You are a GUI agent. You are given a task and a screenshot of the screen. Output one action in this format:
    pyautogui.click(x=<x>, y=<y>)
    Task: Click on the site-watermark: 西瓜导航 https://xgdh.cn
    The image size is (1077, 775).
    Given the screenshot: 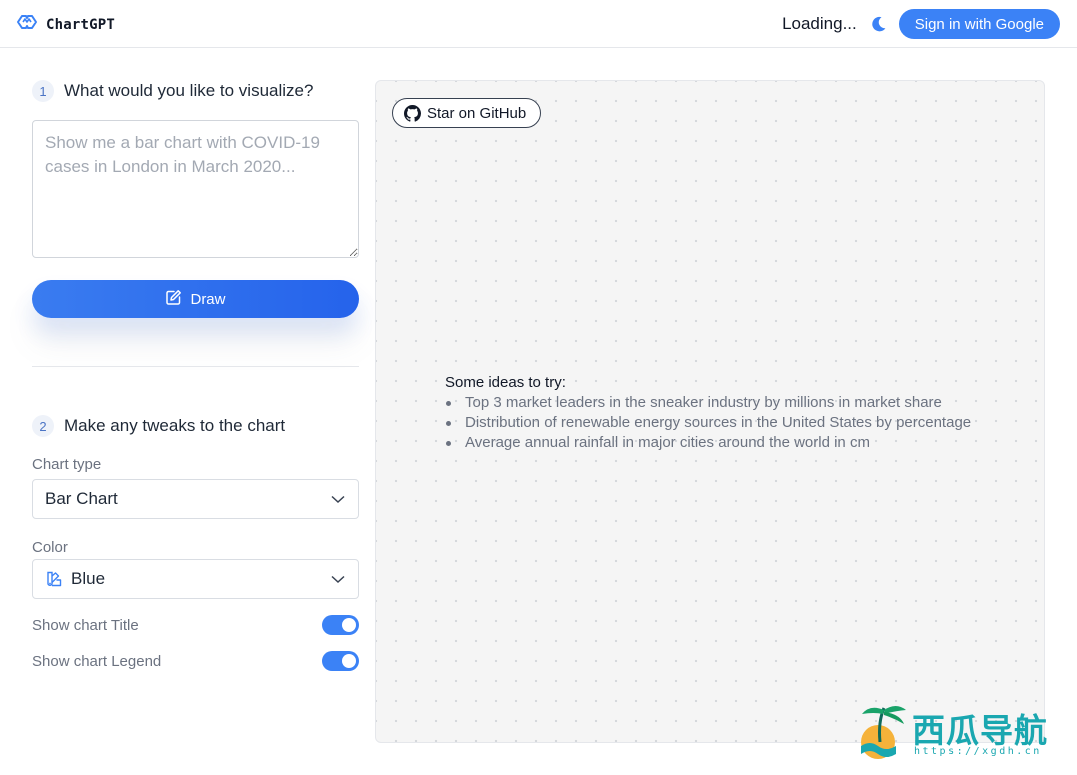 What is the action you would take?
    pyautogui.click(x=961, y=732)
    